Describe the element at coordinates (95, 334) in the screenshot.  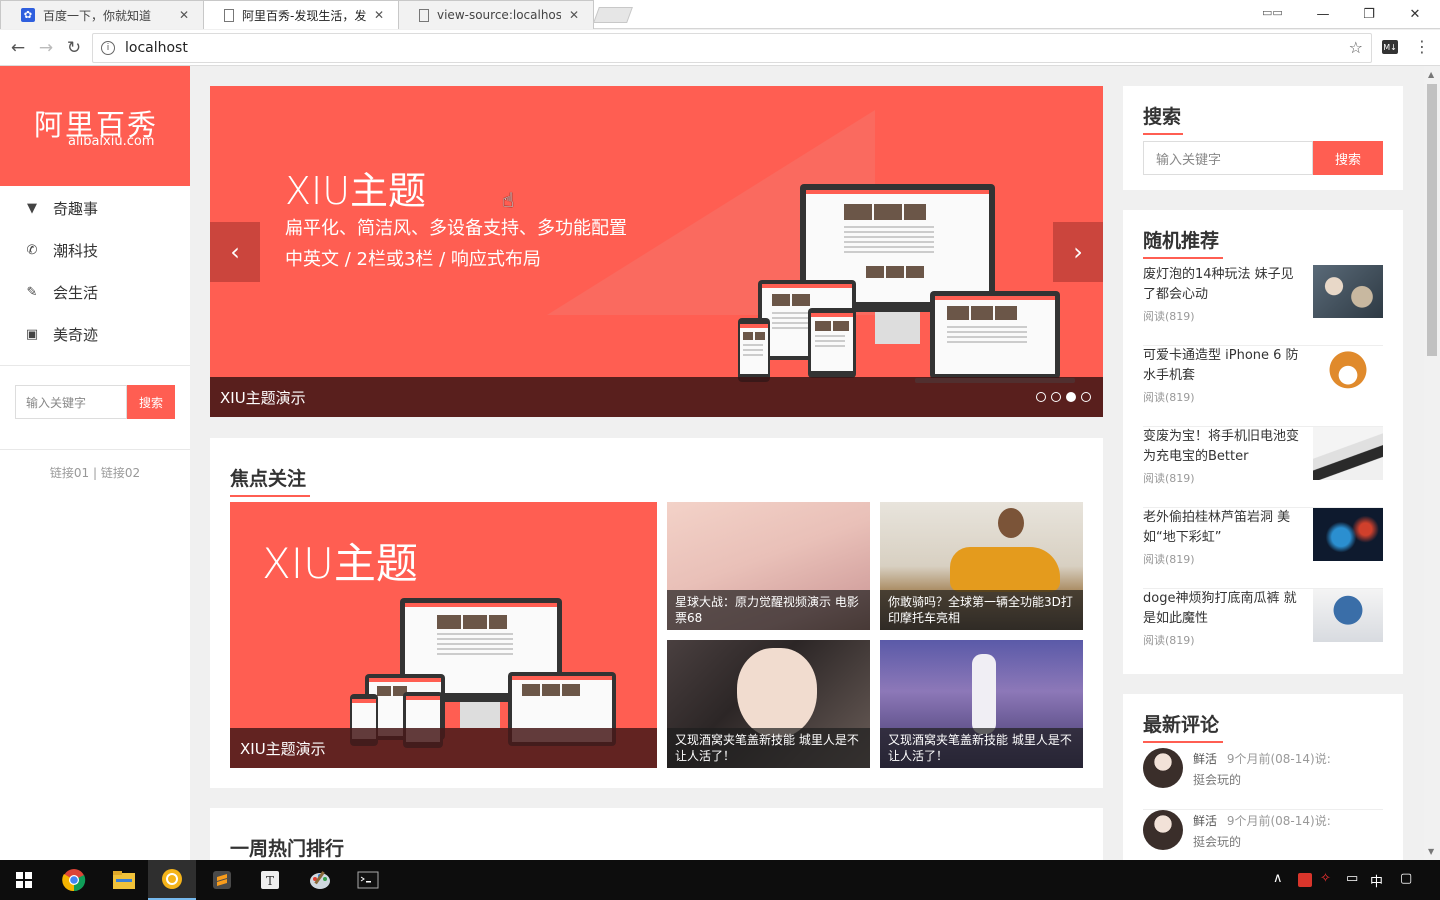
I see `nav-item-meiqiji: ▣ 美奇迹` at that location.